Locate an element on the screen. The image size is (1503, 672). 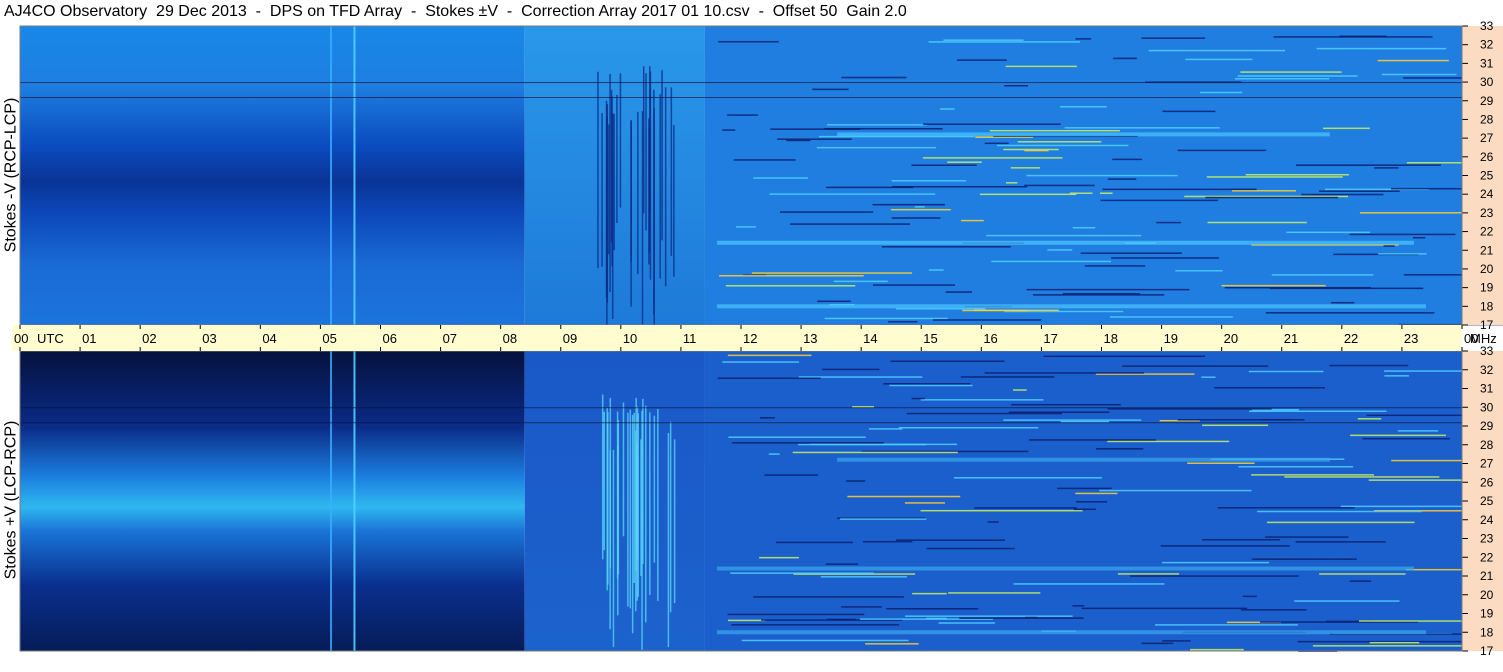
top-night-segment is located at coordinates (272, 175).